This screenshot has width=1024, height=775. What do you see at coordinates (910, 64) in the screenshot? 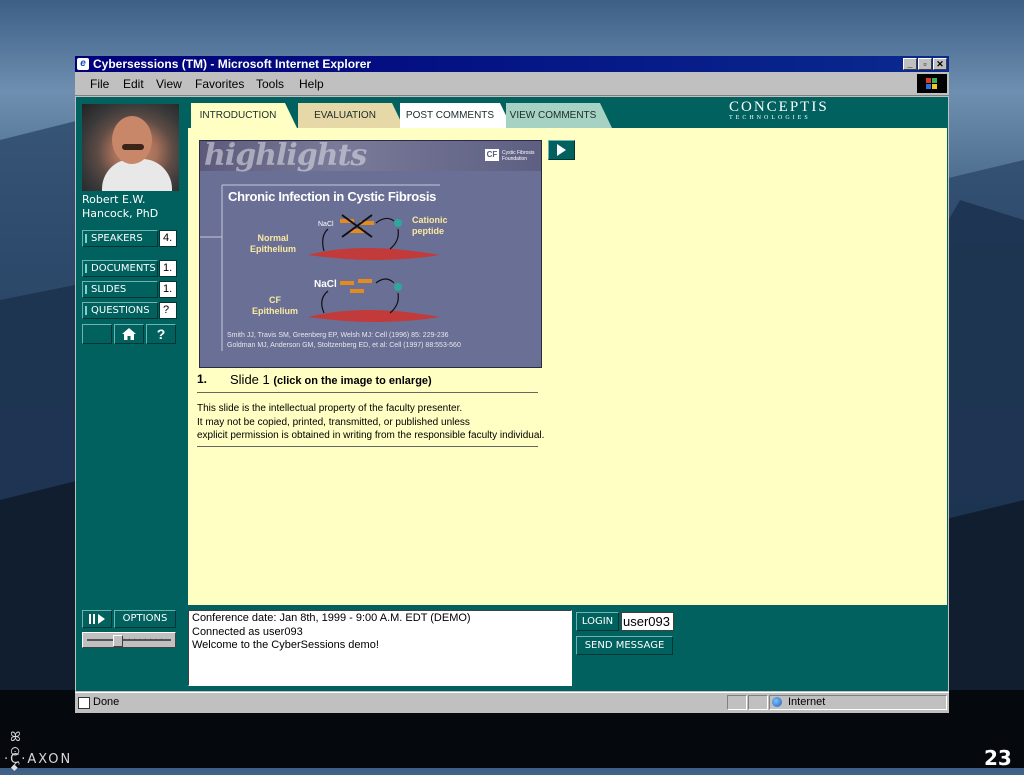
I see `minimize-button: _` at bounding box center [910, 64].